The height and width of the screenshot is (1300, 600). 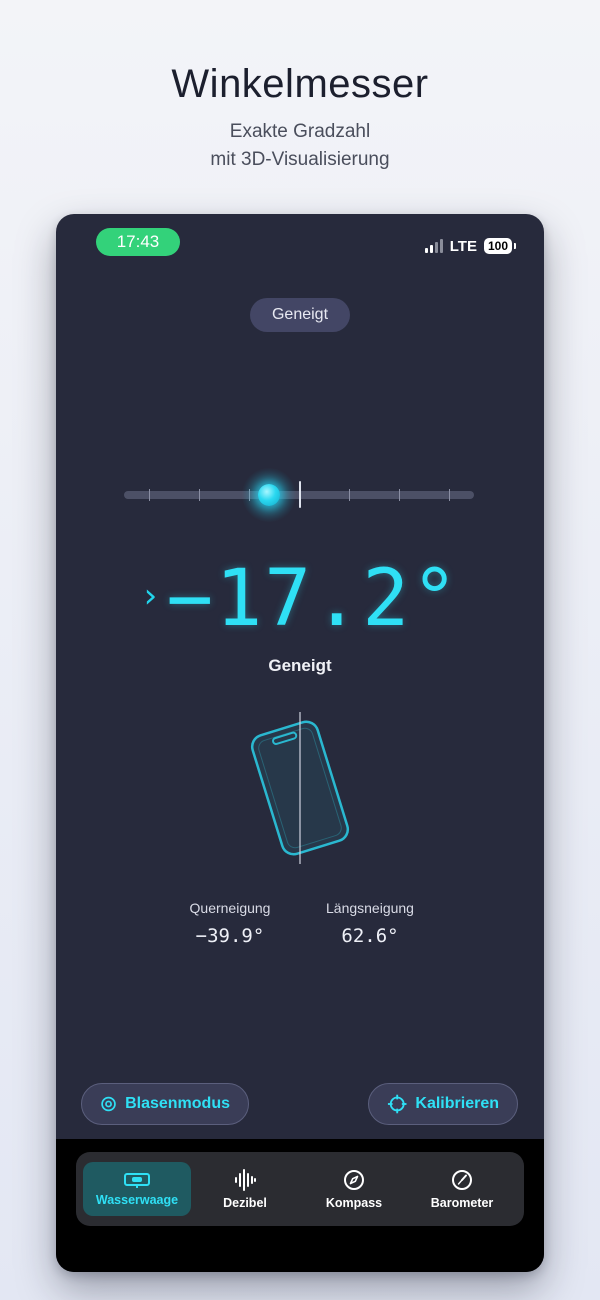 What do you see at coordinates (313, 599) in the screenshot?
I see `angle-value: −17.2°` at bounding box center [313, 599].